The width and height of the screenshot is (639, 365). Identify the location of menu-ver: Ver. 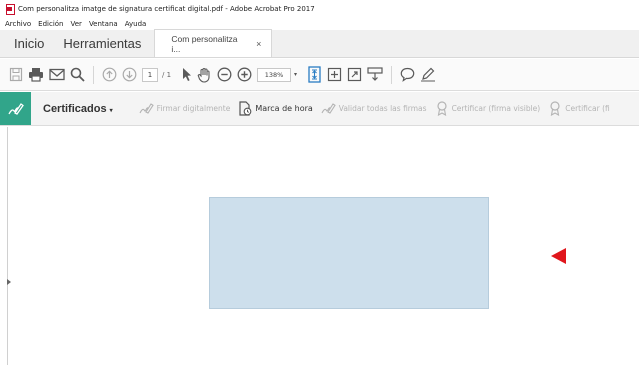
(76, 24).